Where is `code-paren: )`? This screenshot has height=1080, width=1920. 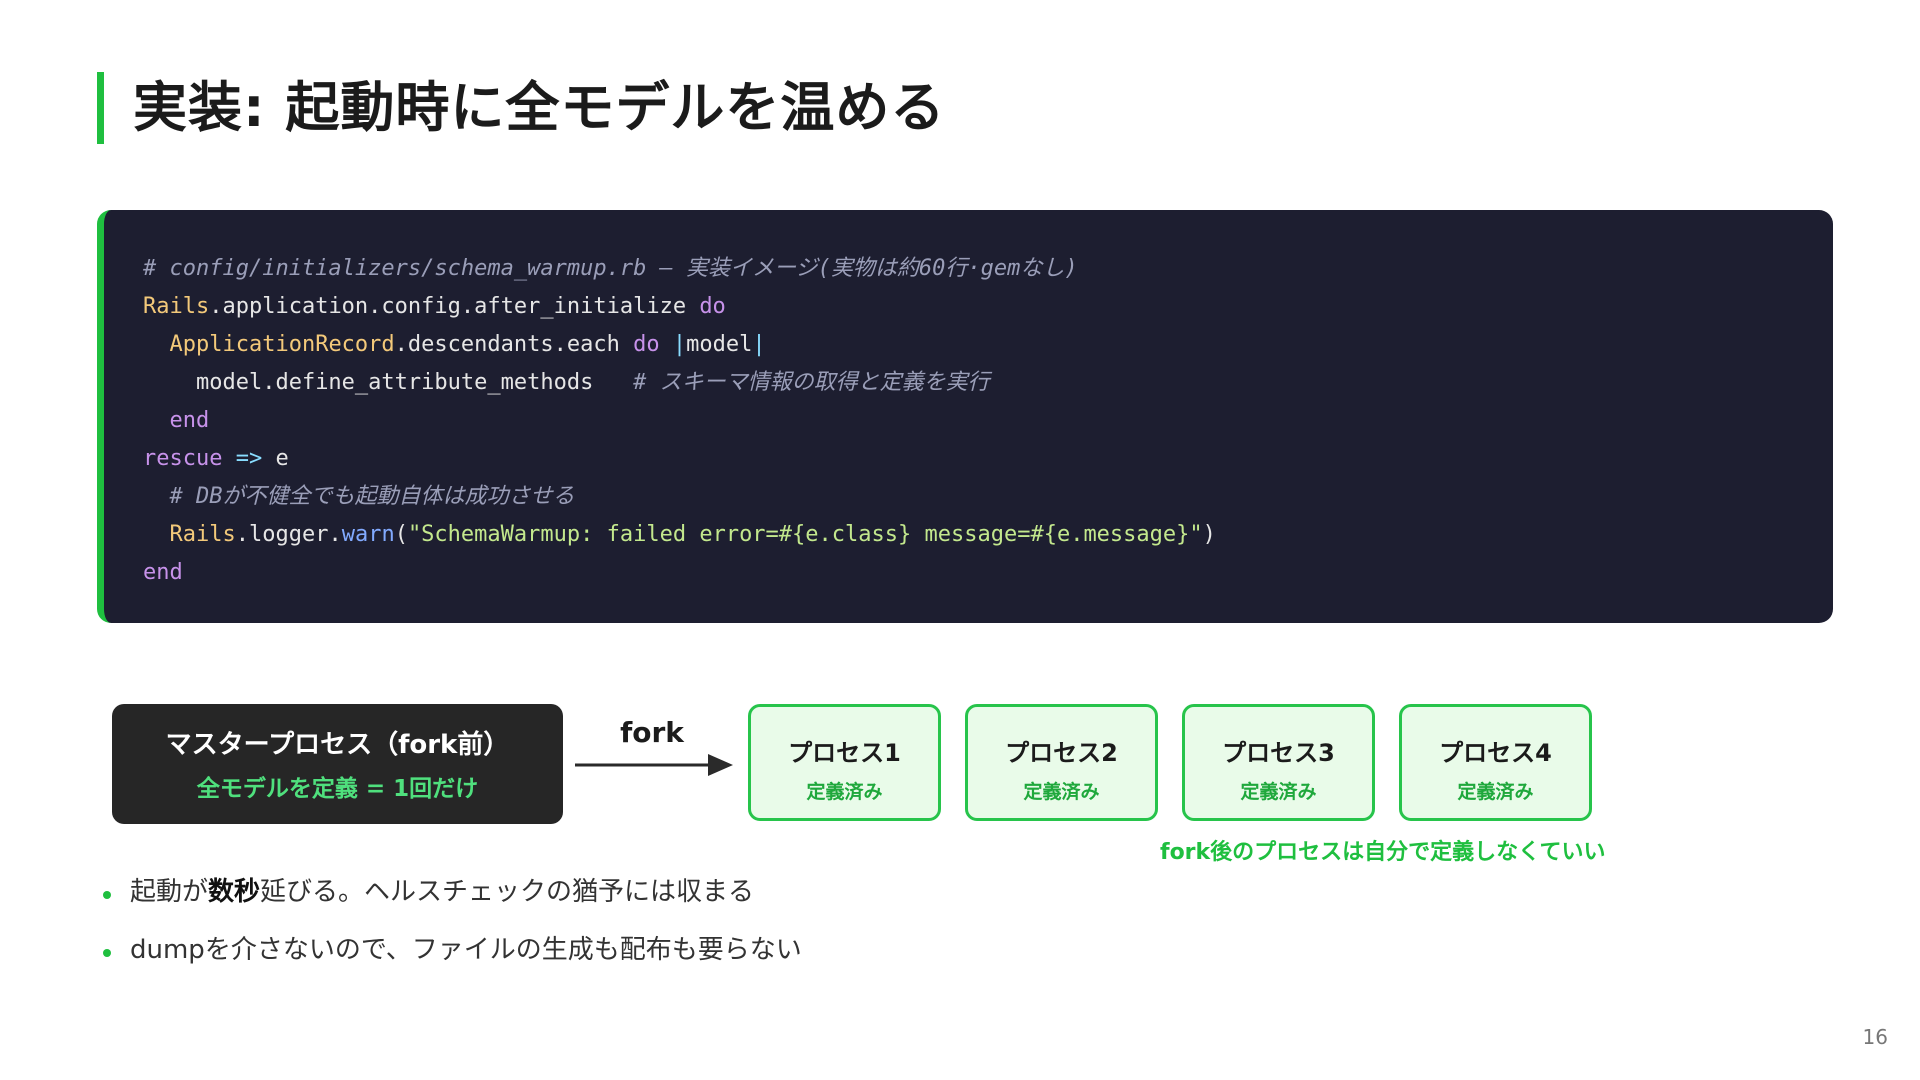
code-paren: ) is located at coordinates (1209, 534).